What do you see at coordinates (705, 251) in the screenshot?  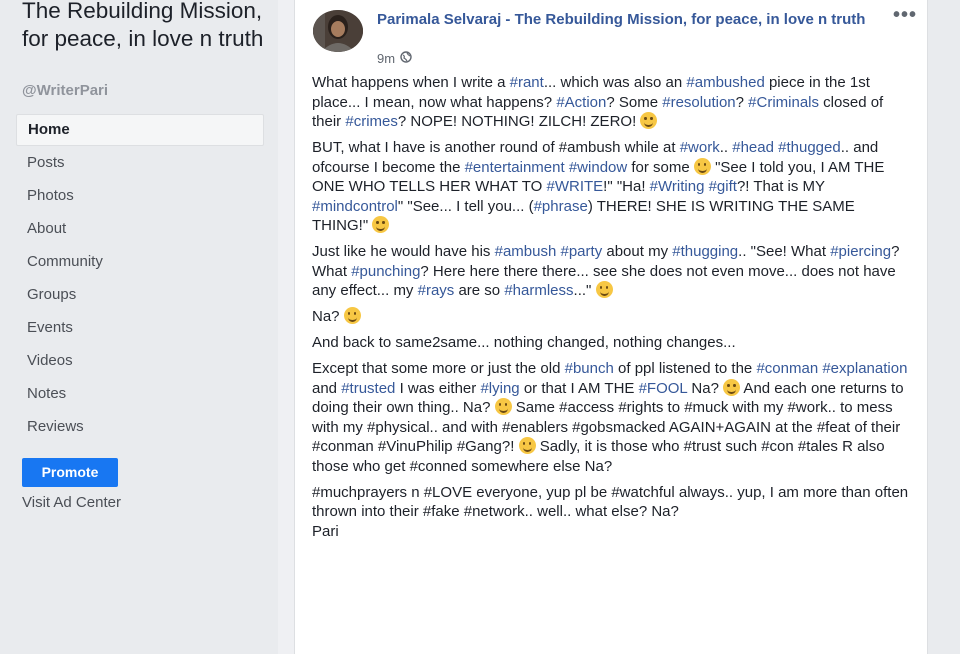 I see `hashtag-link: #thugging` at bounding box center [705, 251].